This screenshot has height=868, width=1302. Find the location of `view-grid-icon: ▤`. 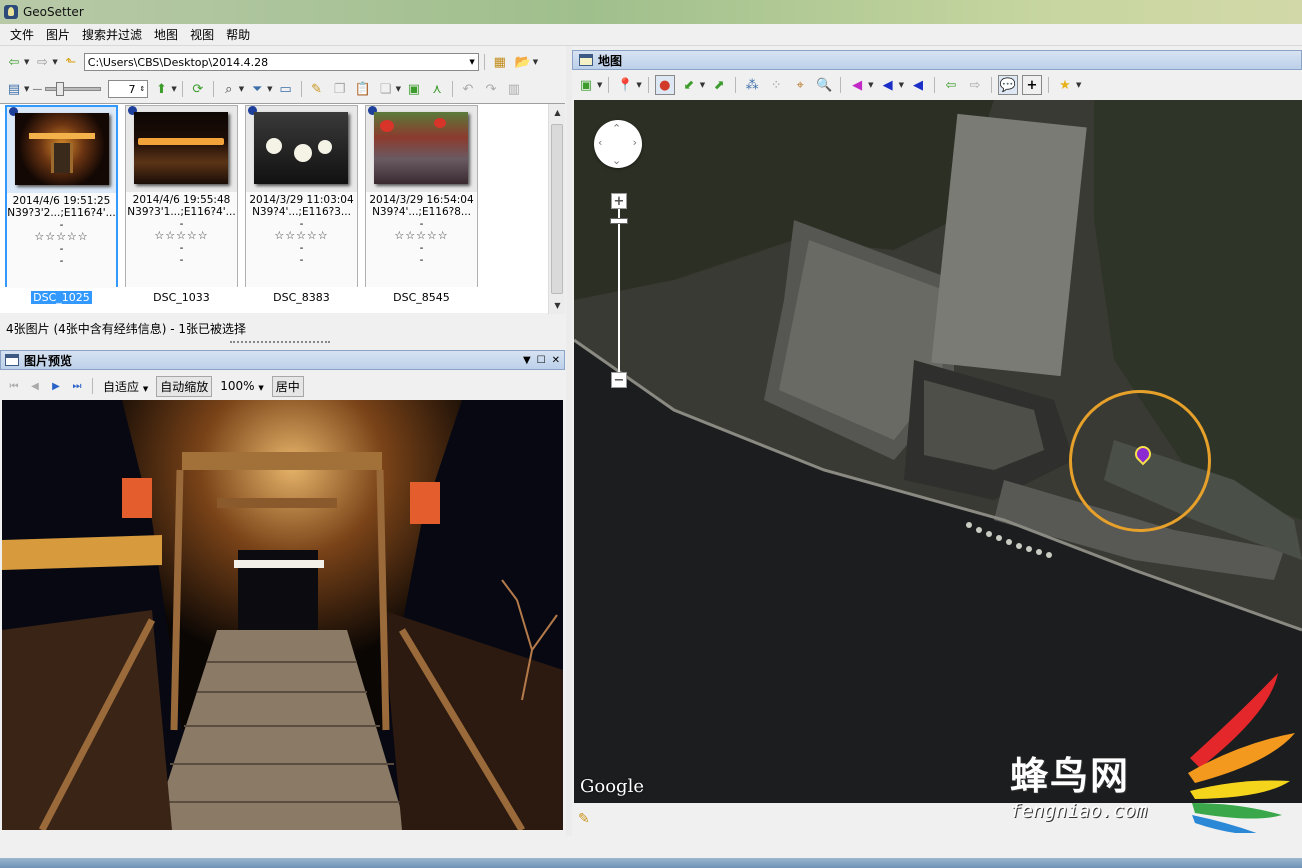

view-grid-icon: ▤ is located at coordinates (14, 89).